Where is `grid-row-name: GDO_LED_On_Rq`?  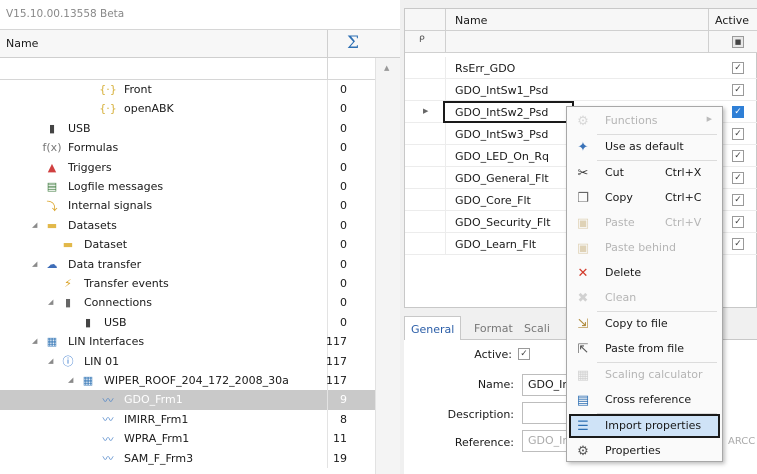 grid-row-name: GDO_LED_On_Rq is located at coordinates (502, 156).